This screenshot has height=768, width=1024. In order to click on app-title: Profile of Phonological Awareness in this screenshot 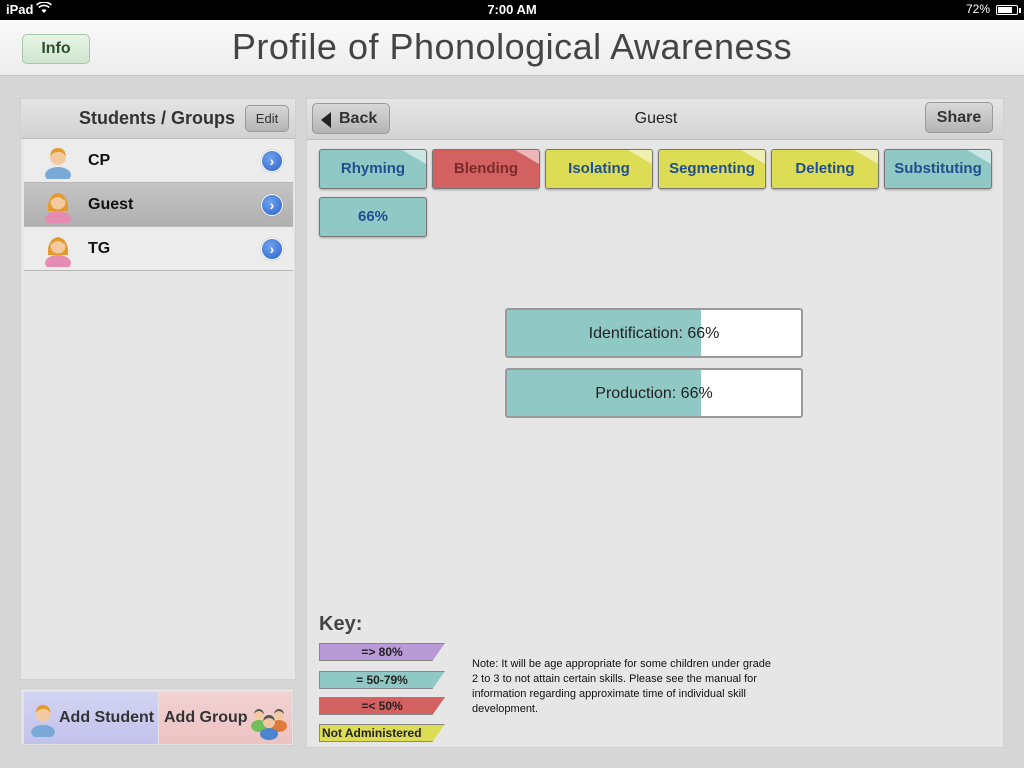, I will do `click(512, 46)`.